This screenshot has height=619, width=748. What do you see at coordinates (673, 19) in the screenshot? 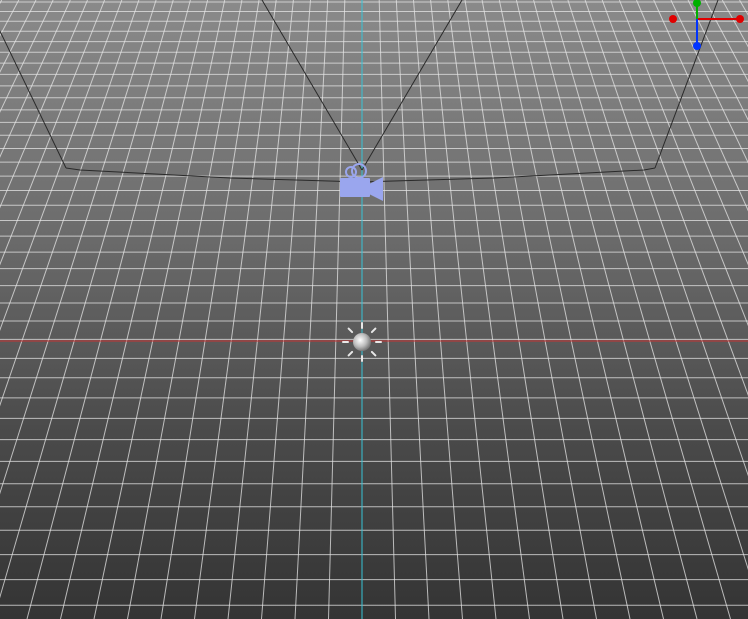
I see `gizmo-x-negative` at bounding box center [673, 19].